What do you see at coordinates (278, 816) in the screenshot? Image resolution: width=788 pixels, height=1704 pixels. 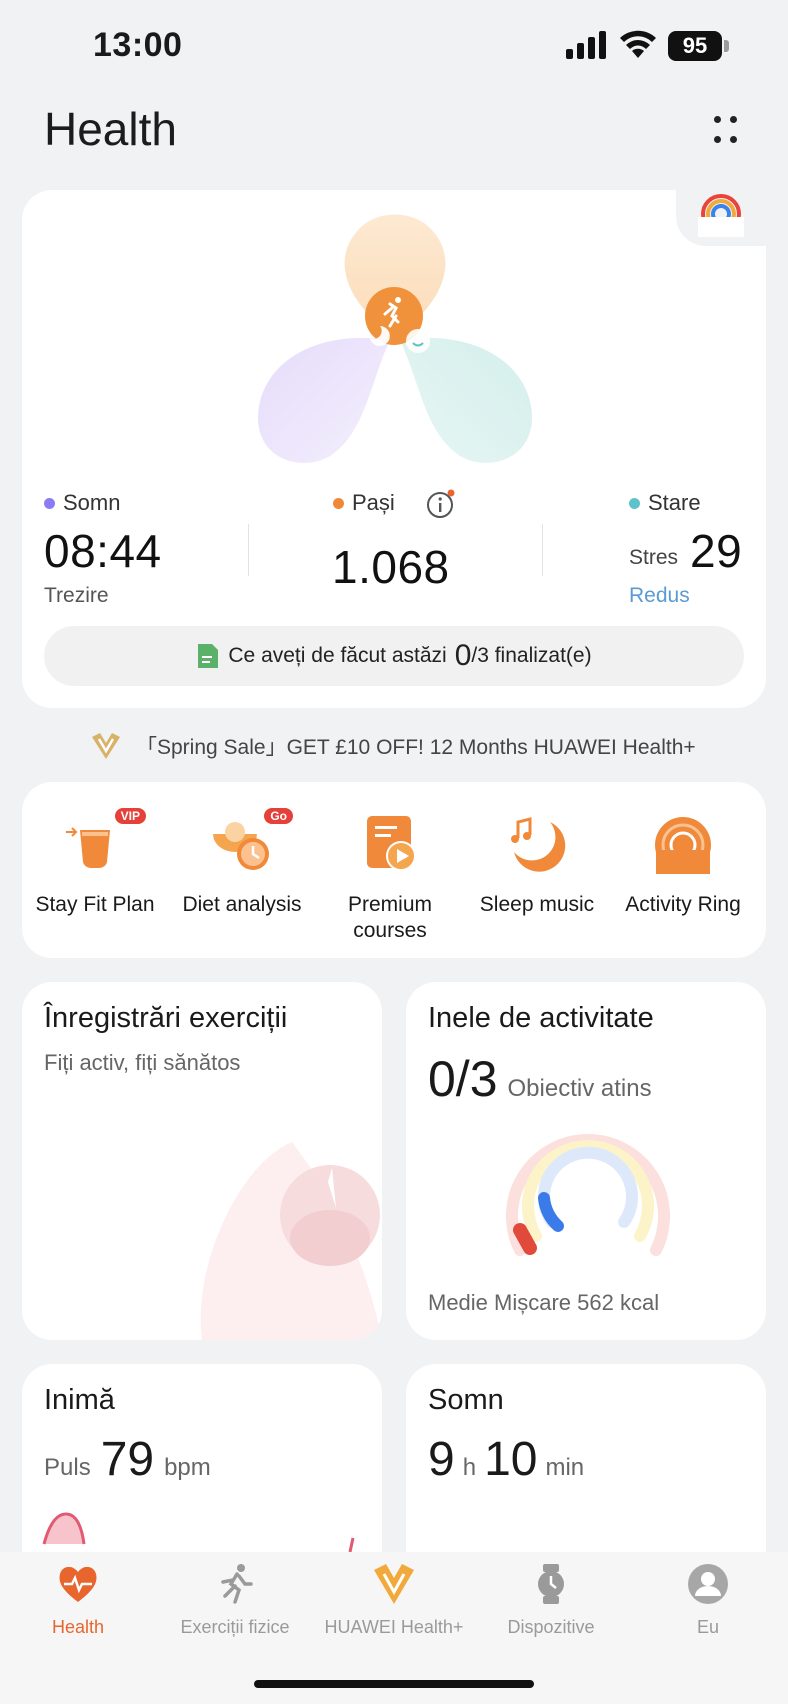 I see `go-tag: Go` at bounding box center [278, 816].